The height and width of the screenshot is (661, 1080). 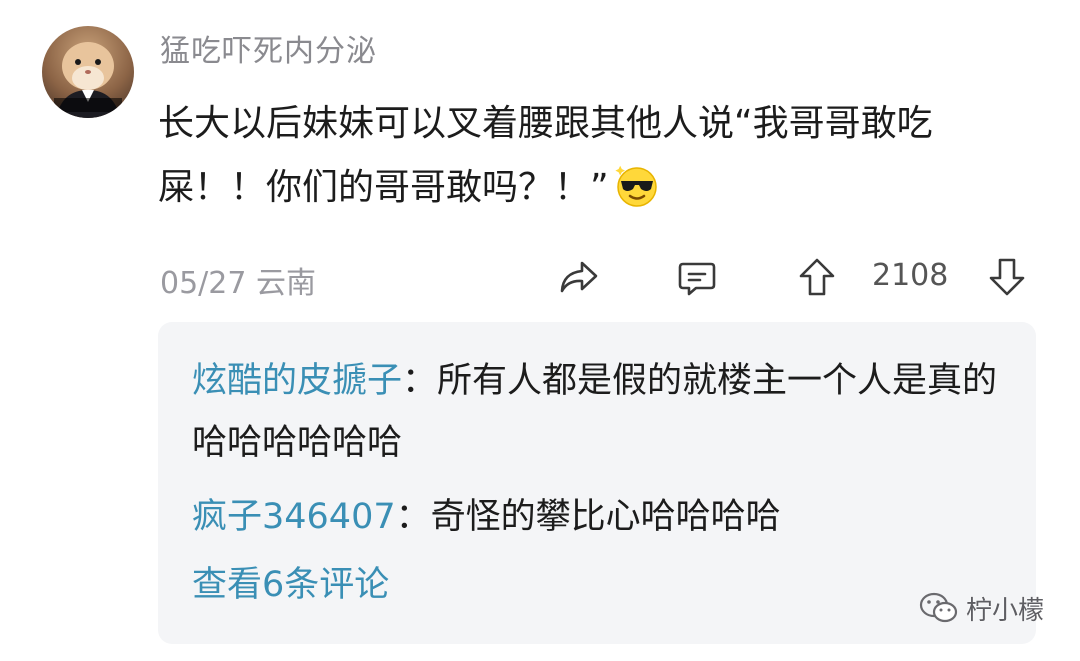 What do you see at coordinates (290, 585) in the screenshot?
I see `view-more-replies-link: 查看6条评论` at bounding box center [290, 585].